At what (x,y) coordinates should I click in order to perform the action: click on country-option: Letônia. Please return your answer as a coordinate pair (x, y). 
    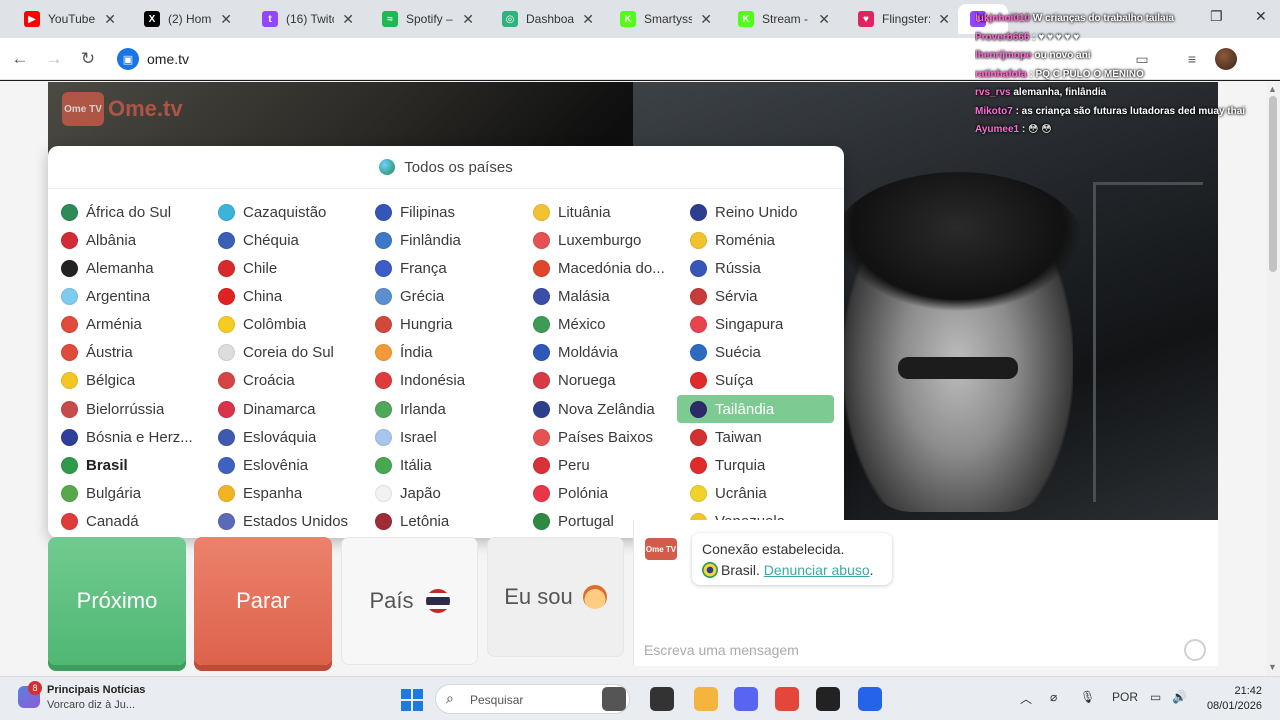
    Looking at the image, I should click on (440, 522).